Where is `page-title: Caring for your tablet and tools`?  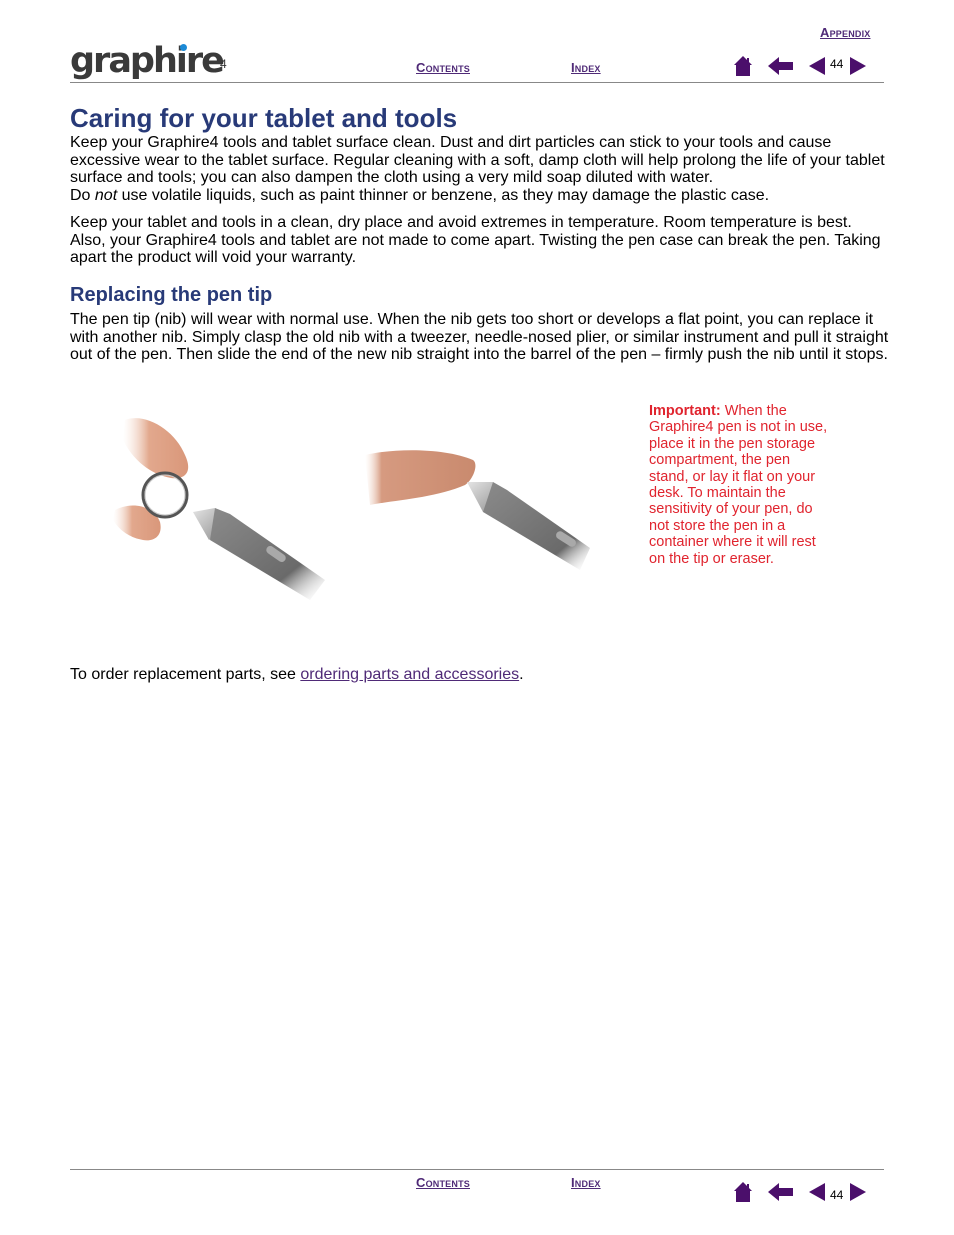 page-title: Caring for your tablet and tools is located at coordinates (264, 118).